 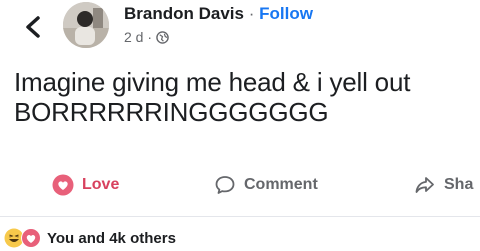 I want to click on author-line: Brandon Davis · Follow, so click(x=218, y=14).